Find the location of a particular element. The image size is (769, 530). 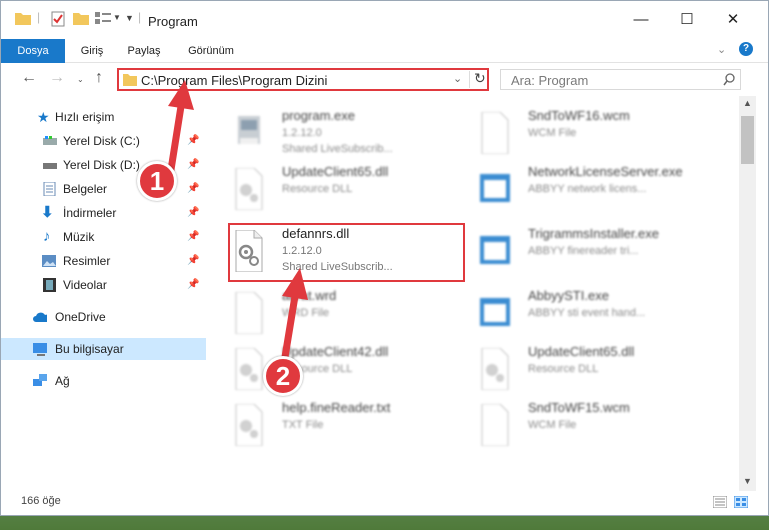

music-icon: ♪ is located at coordinates (47, 236).